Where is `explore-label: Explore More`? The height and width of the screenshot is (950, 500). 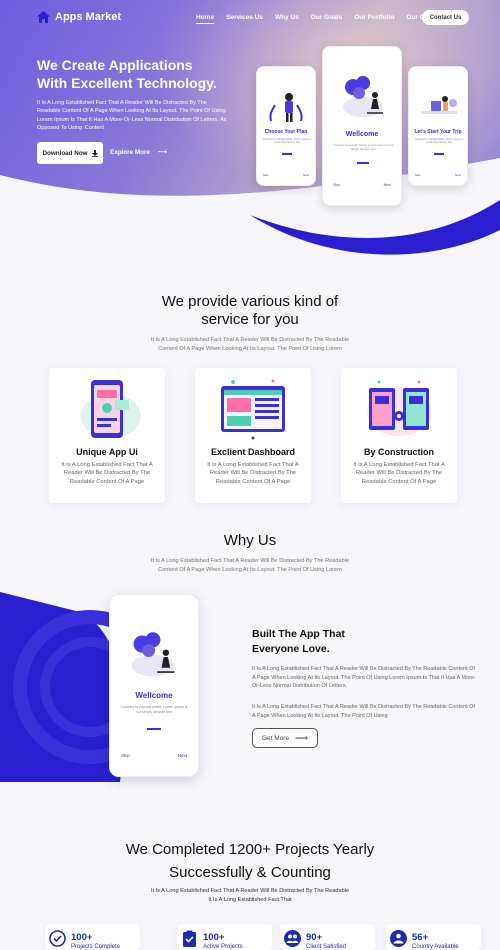 explore-label: Explore More is located at coordinates (130, 152).